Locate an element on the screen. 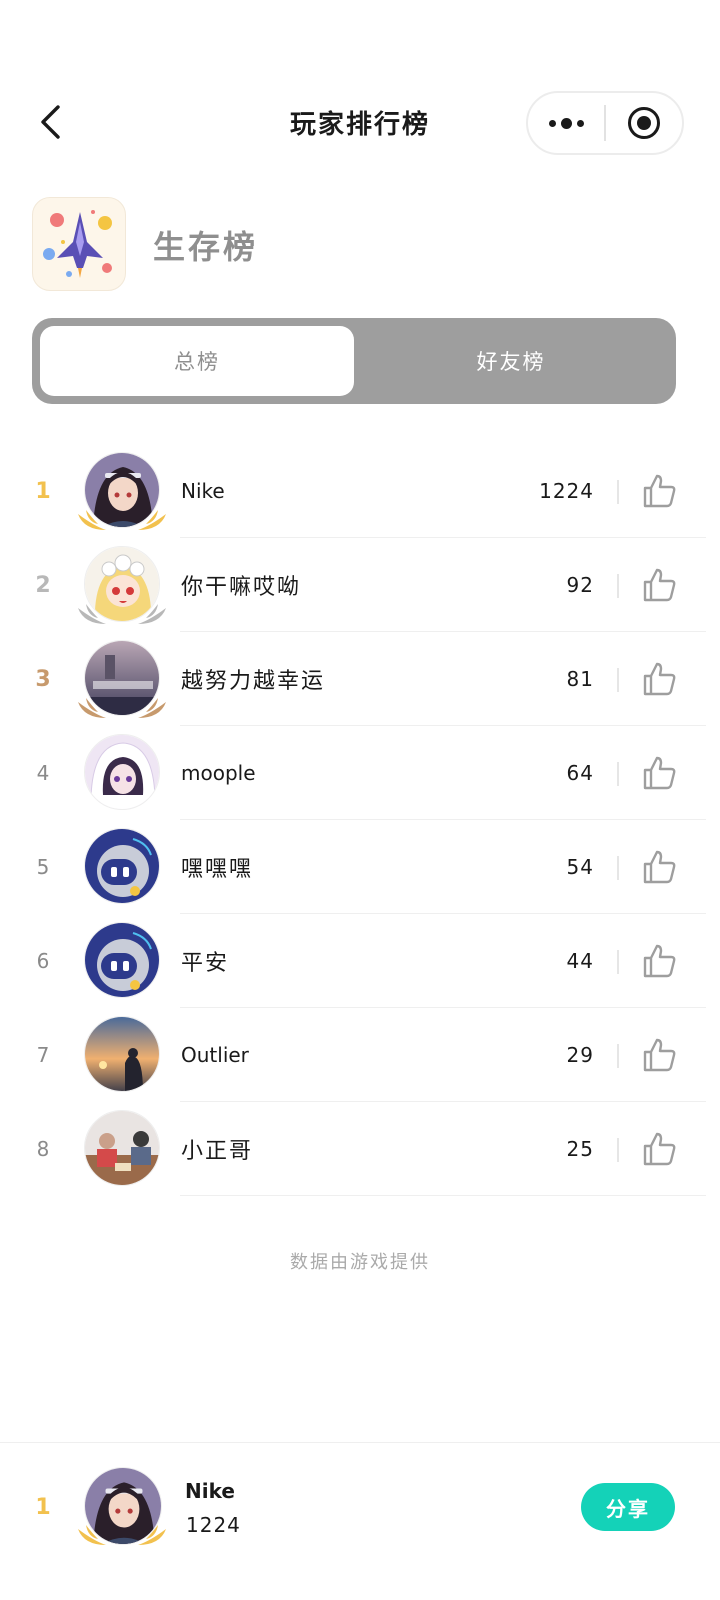  player-name: Outlier is located at coordinates (215, 1055).